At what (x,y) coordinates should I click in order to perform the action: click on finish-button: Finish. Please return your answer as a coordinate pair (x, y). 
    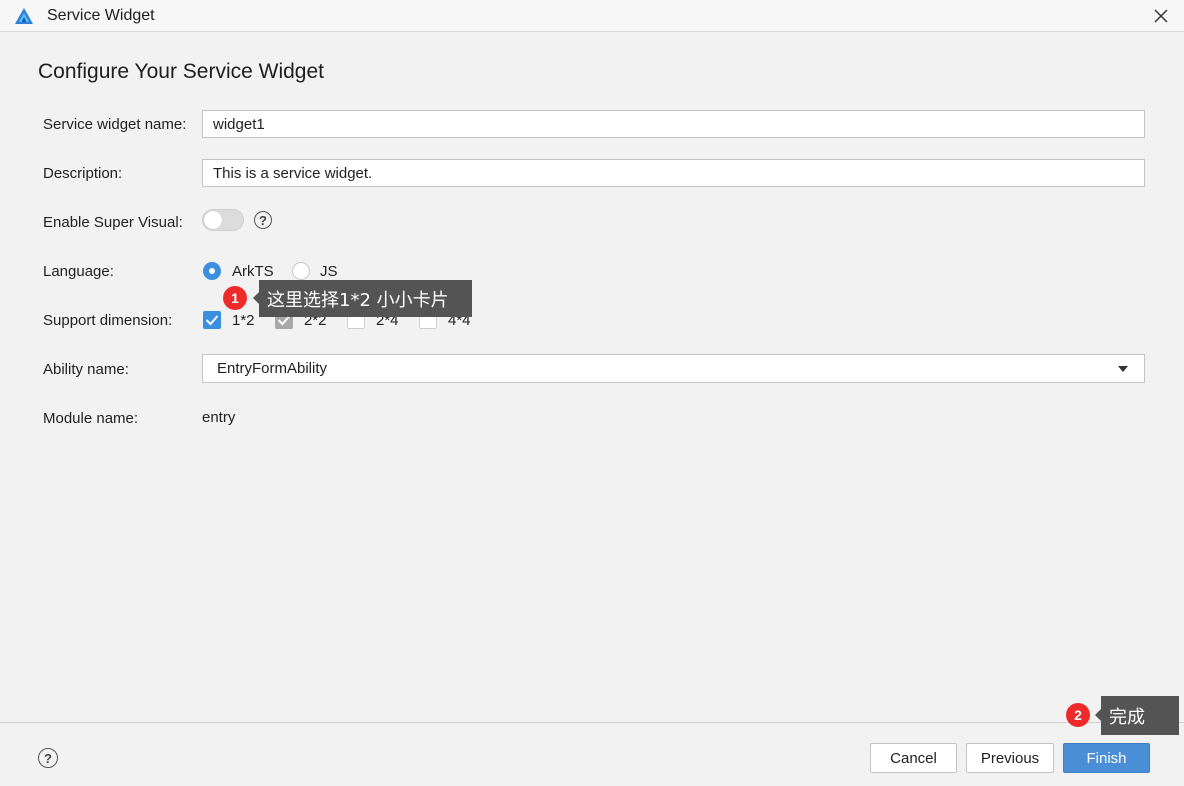
    Looking at the image, I should click on (1106, 758).